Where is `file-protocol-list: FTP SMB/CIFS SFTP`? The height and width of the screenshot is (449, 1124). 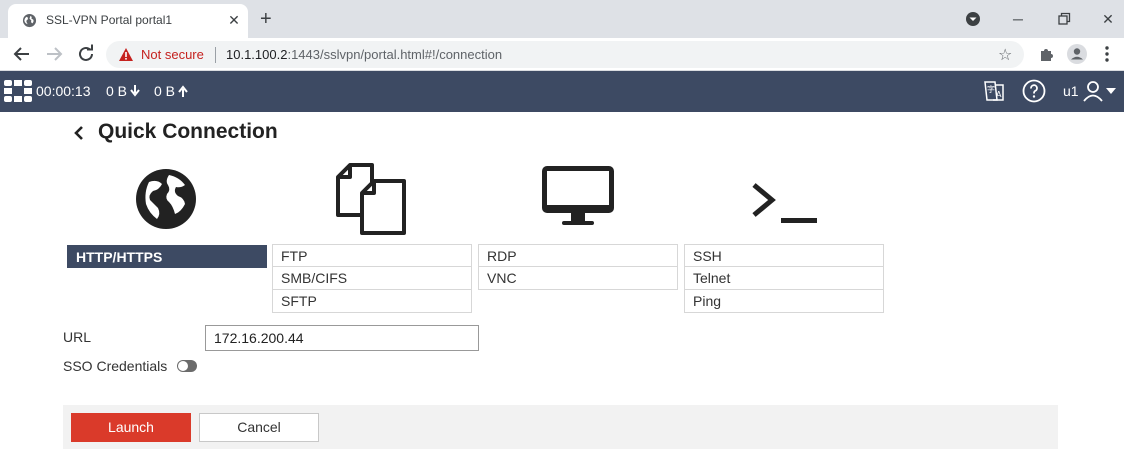 file-protocol-list: FTP SMB/CIFS SFTP is located at coordinates (372, 278).